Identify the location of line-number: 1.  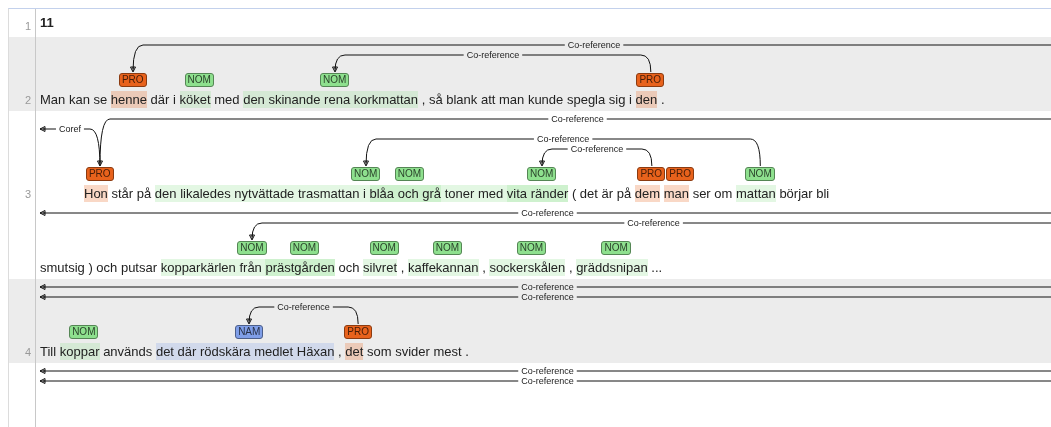
(27, 26).